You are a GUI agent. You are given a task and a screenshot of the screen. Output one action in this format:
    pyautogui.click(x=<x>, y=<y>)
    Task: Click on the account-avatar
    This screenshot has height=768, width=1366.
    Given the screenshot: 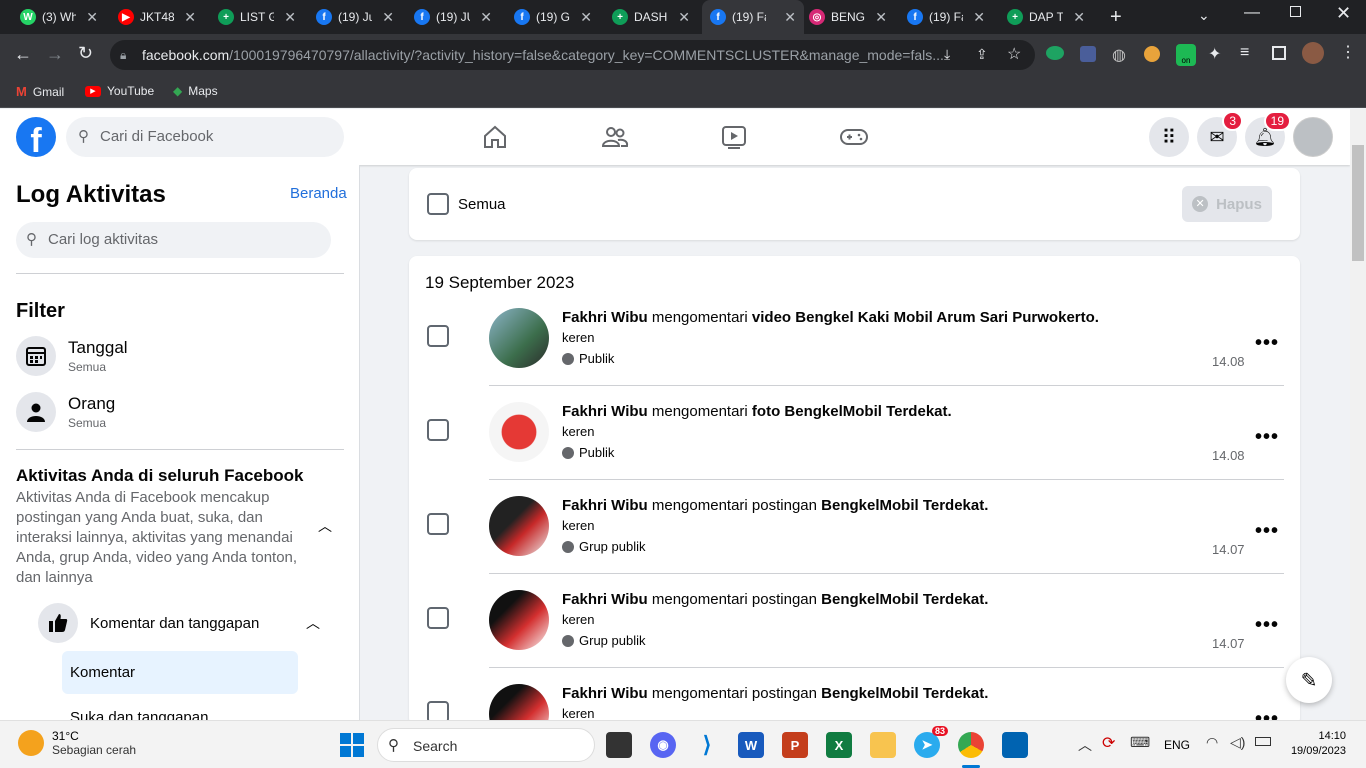 What is the action you would take?
    pyautogui.click(x=1313, y=137)
    